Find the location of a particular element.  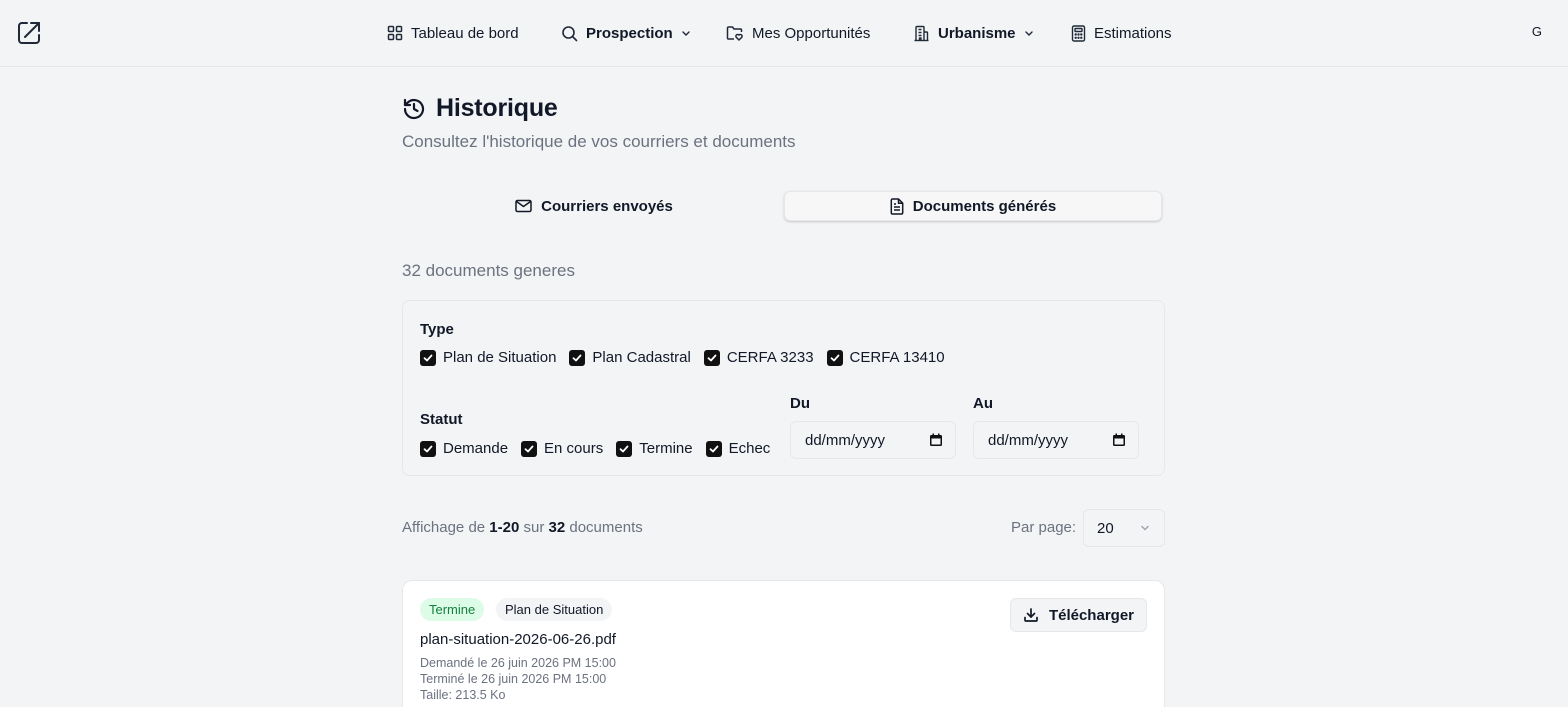

tab-courriers-envoyes: Courriers envoyés is located at coordinates (594, 206).